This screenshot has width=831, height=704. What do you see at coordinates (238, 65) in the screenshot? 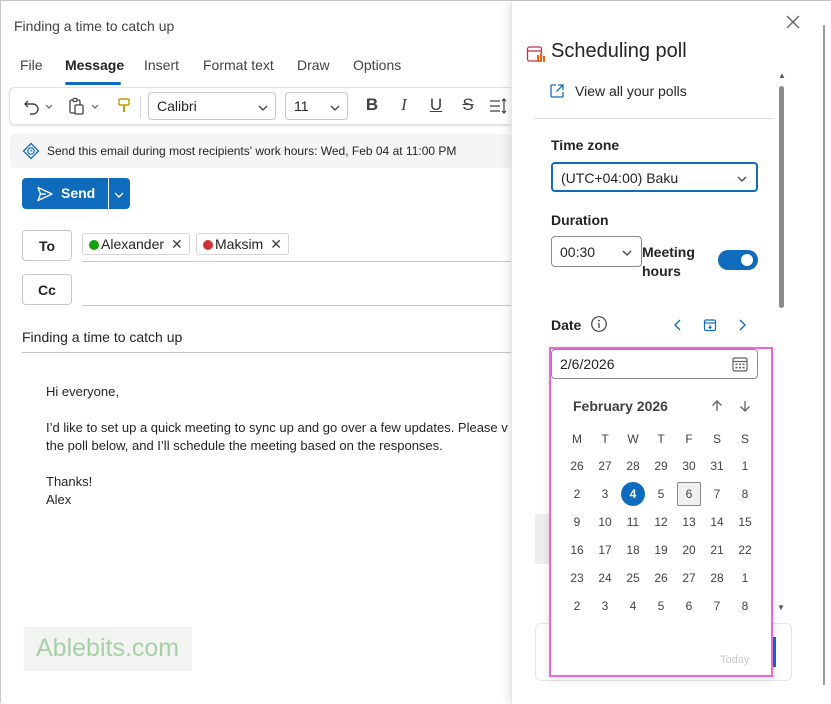
I see `menu-format-text: Format text` at bounding box center [238, 65].